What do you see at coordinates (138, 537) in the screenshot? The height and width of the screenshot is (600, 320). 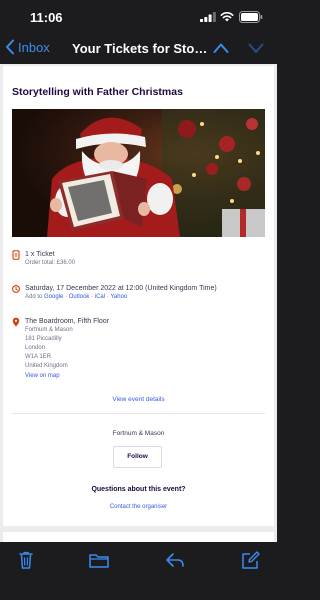 I see `next-card` at bounding box center [138, 537].